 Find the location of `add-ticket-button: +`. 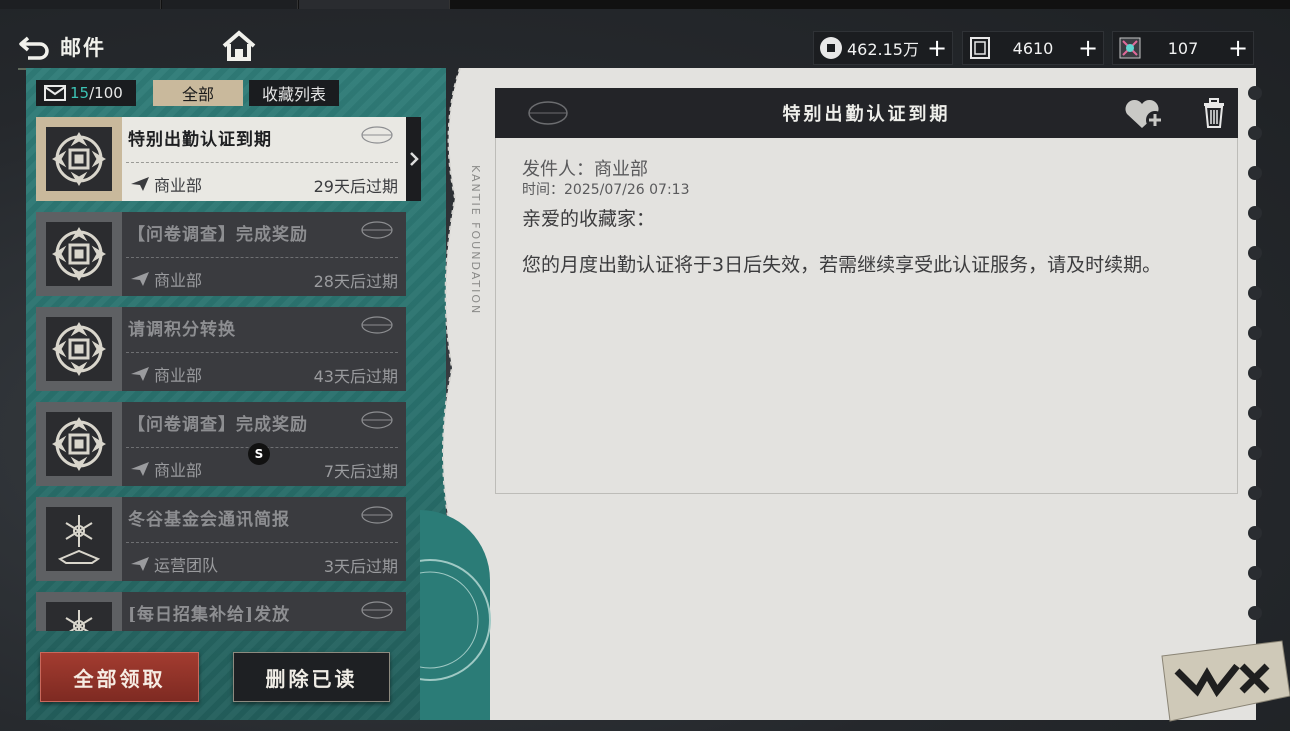

add-ticket-button: + is located at coordinates (1088, 48).